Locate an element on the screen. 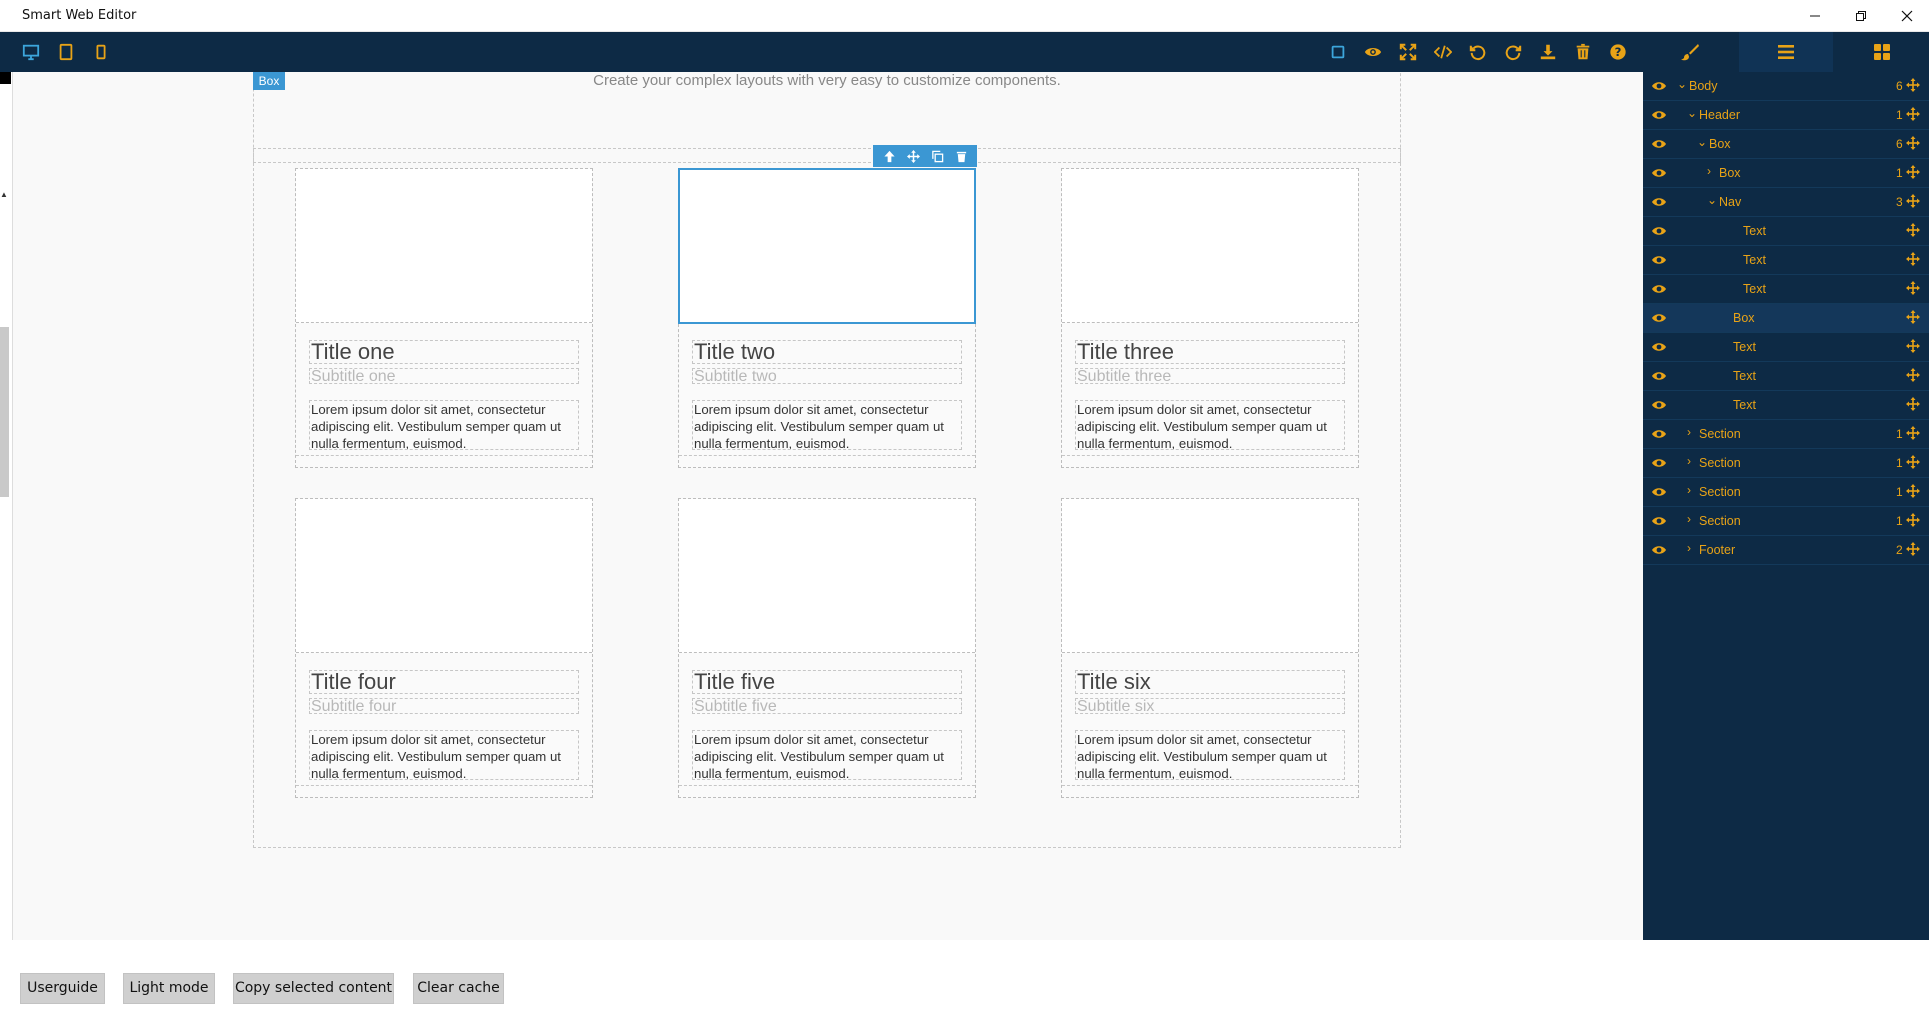 This screenshot has height=1034, width=1929. layer-name: Nav is located at coordinates (1730, 202).